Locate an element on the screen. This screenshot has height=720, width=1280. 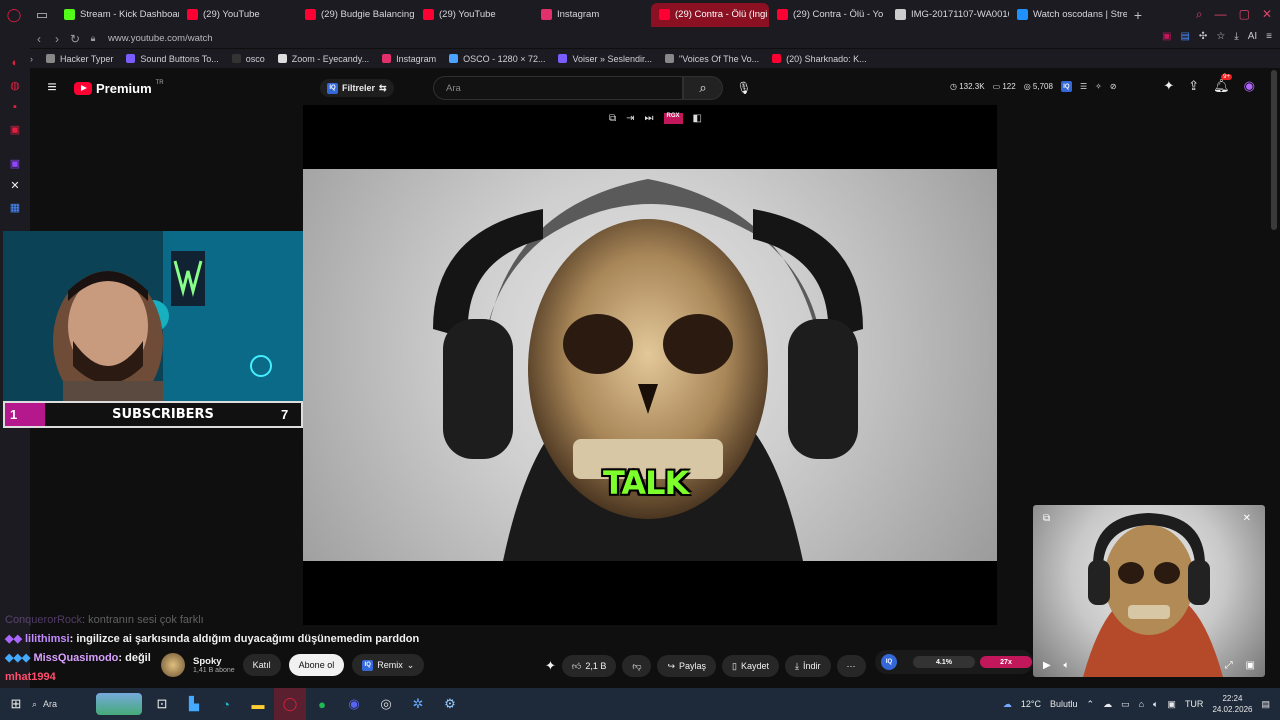
browser-tab: (29) Contra - Ölü - Yo is located at coordinates (828, 15).